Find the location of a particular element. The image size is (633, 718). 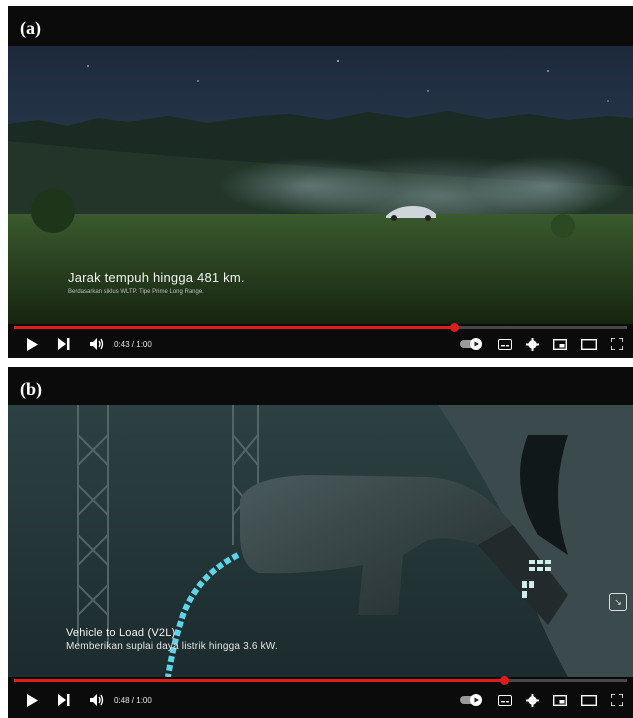

time-display: 0:48 / 1:00 is located at coordinates (133, 700).